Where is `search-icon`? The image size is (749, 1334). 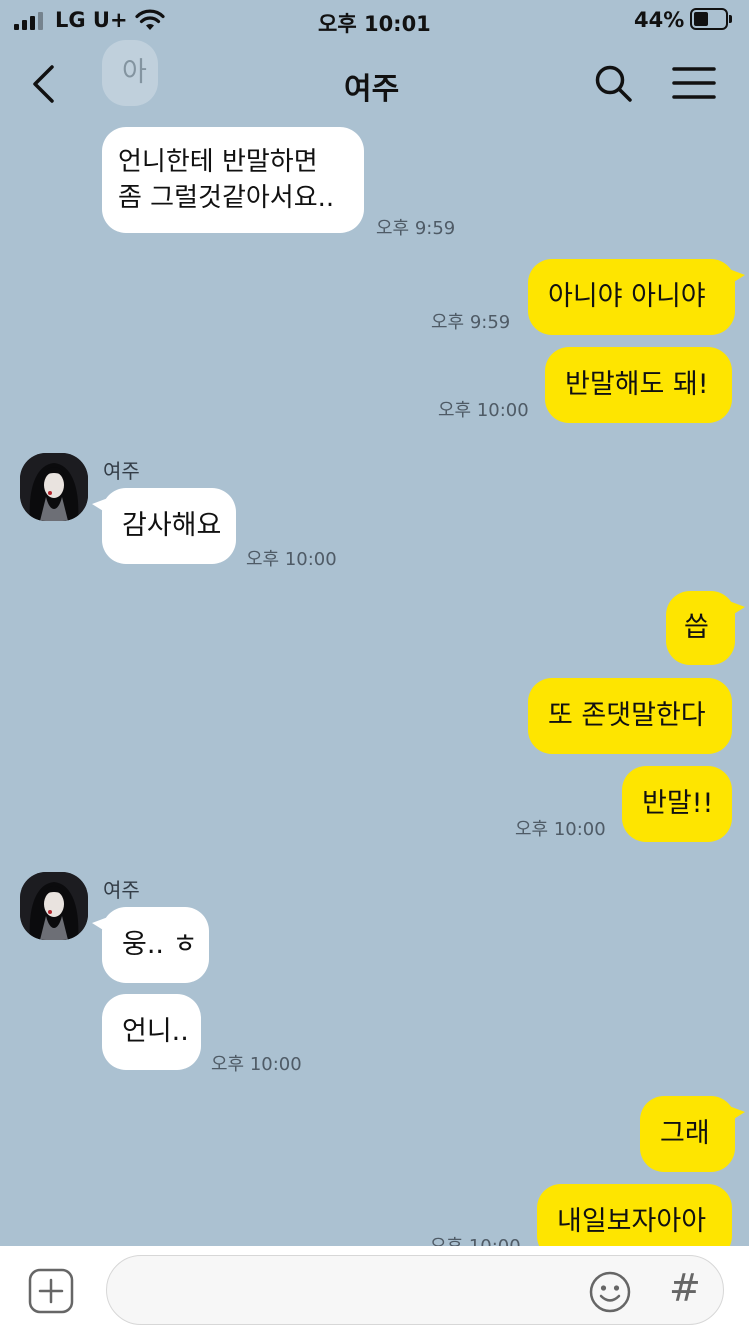 search-icon is located at coordinates (614, 84).